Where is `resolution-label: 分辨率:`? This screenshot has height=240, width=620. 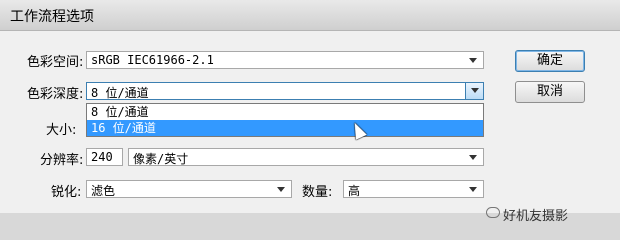 resolution-label: 分辨率: is located at coordinates (62, 160).